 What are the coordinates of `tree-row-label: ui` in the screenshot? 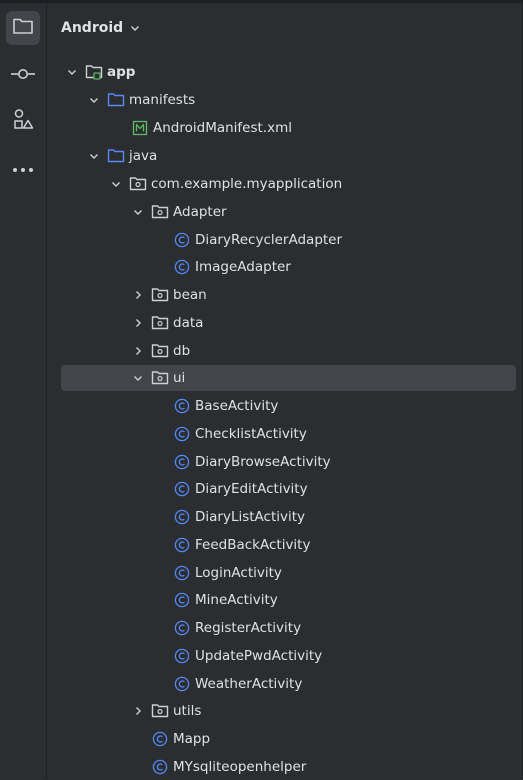 It's located at (179, 378).